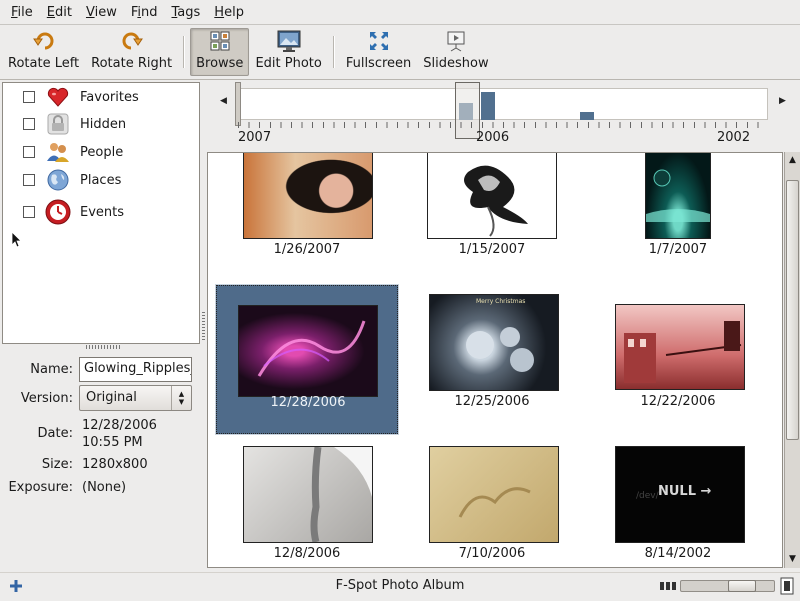  I want to click on version-select: Original ▲ ▼, so click(135, 398).